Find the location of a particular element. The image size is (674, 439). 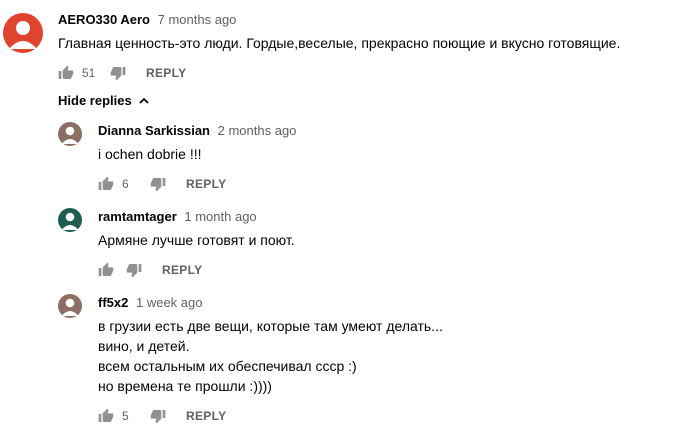

timestamp: 1 month ago is located at coordinates (220, 216).